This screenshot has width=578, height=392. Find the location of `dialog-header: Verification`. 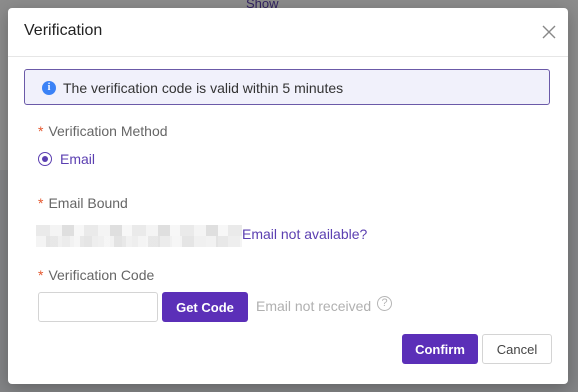

dialog-header: Verification is located at coordinates (288, 32).